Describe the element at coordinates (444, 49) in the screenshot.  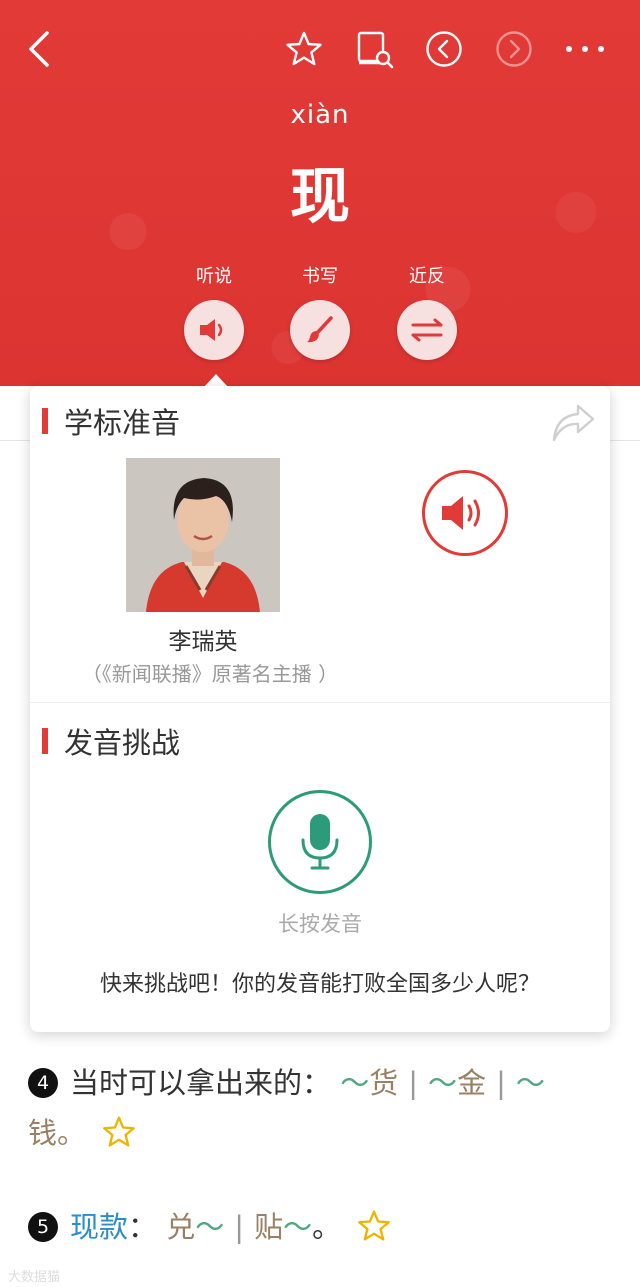
I see `previous-char-icon` at that location.